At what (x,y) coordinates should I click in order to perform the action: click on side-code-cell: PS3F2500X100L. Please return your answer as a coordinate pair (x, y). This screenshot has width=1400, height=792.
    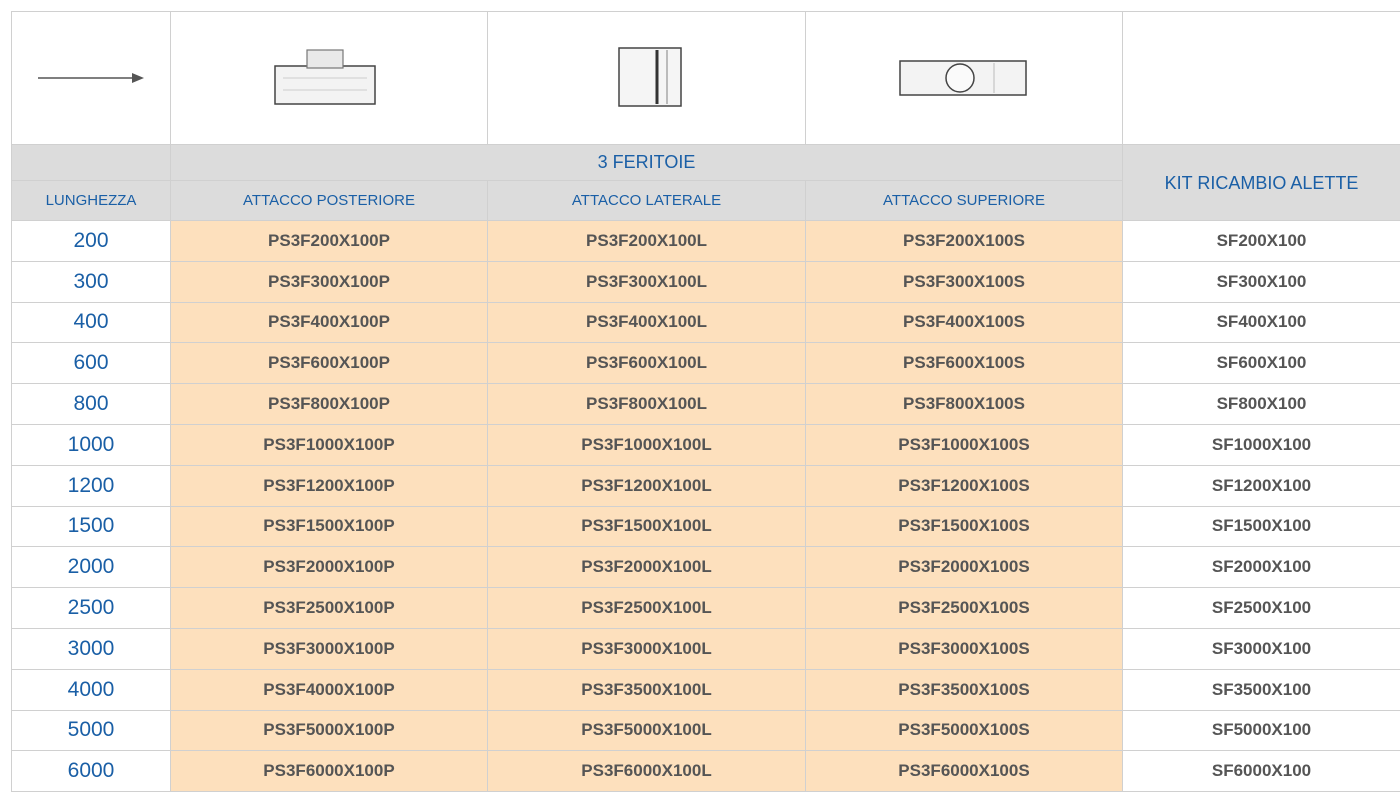
    Looking at the image, I should click on (647, 608).